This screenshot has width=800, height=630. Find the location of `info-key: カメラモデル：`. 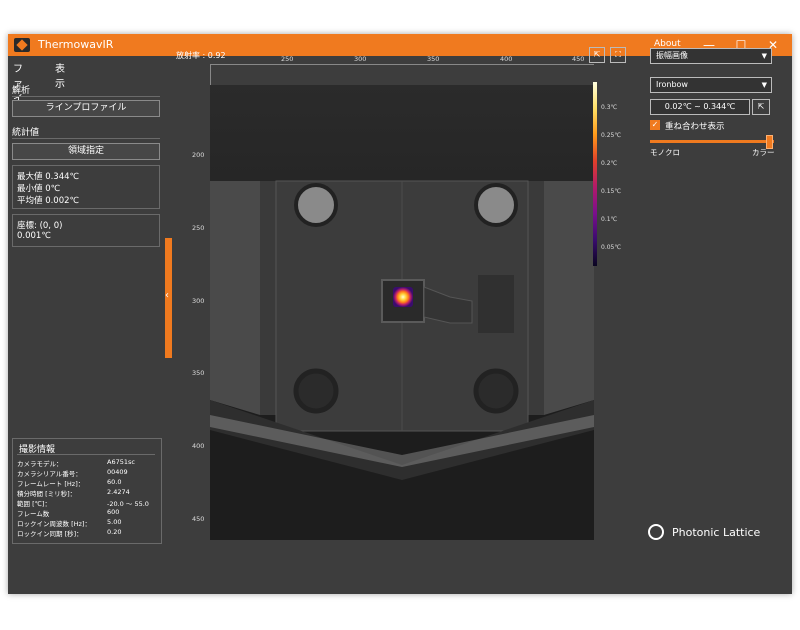

info-key: カメラモデル： is located at coordinates (40, 464).